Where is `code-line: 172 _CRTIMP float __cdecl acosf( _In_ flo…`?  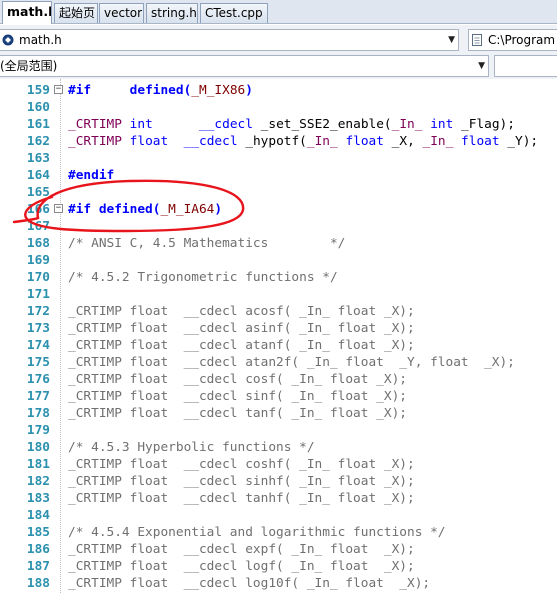
code-line: 172 _CRTIMP float __cdecl acosf( _In_ flo… is located at coordinates (278, 311).